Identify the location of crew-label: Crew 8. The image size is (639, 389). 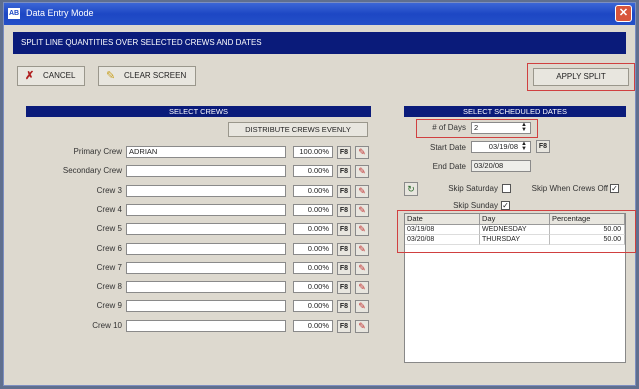
(109, 286).